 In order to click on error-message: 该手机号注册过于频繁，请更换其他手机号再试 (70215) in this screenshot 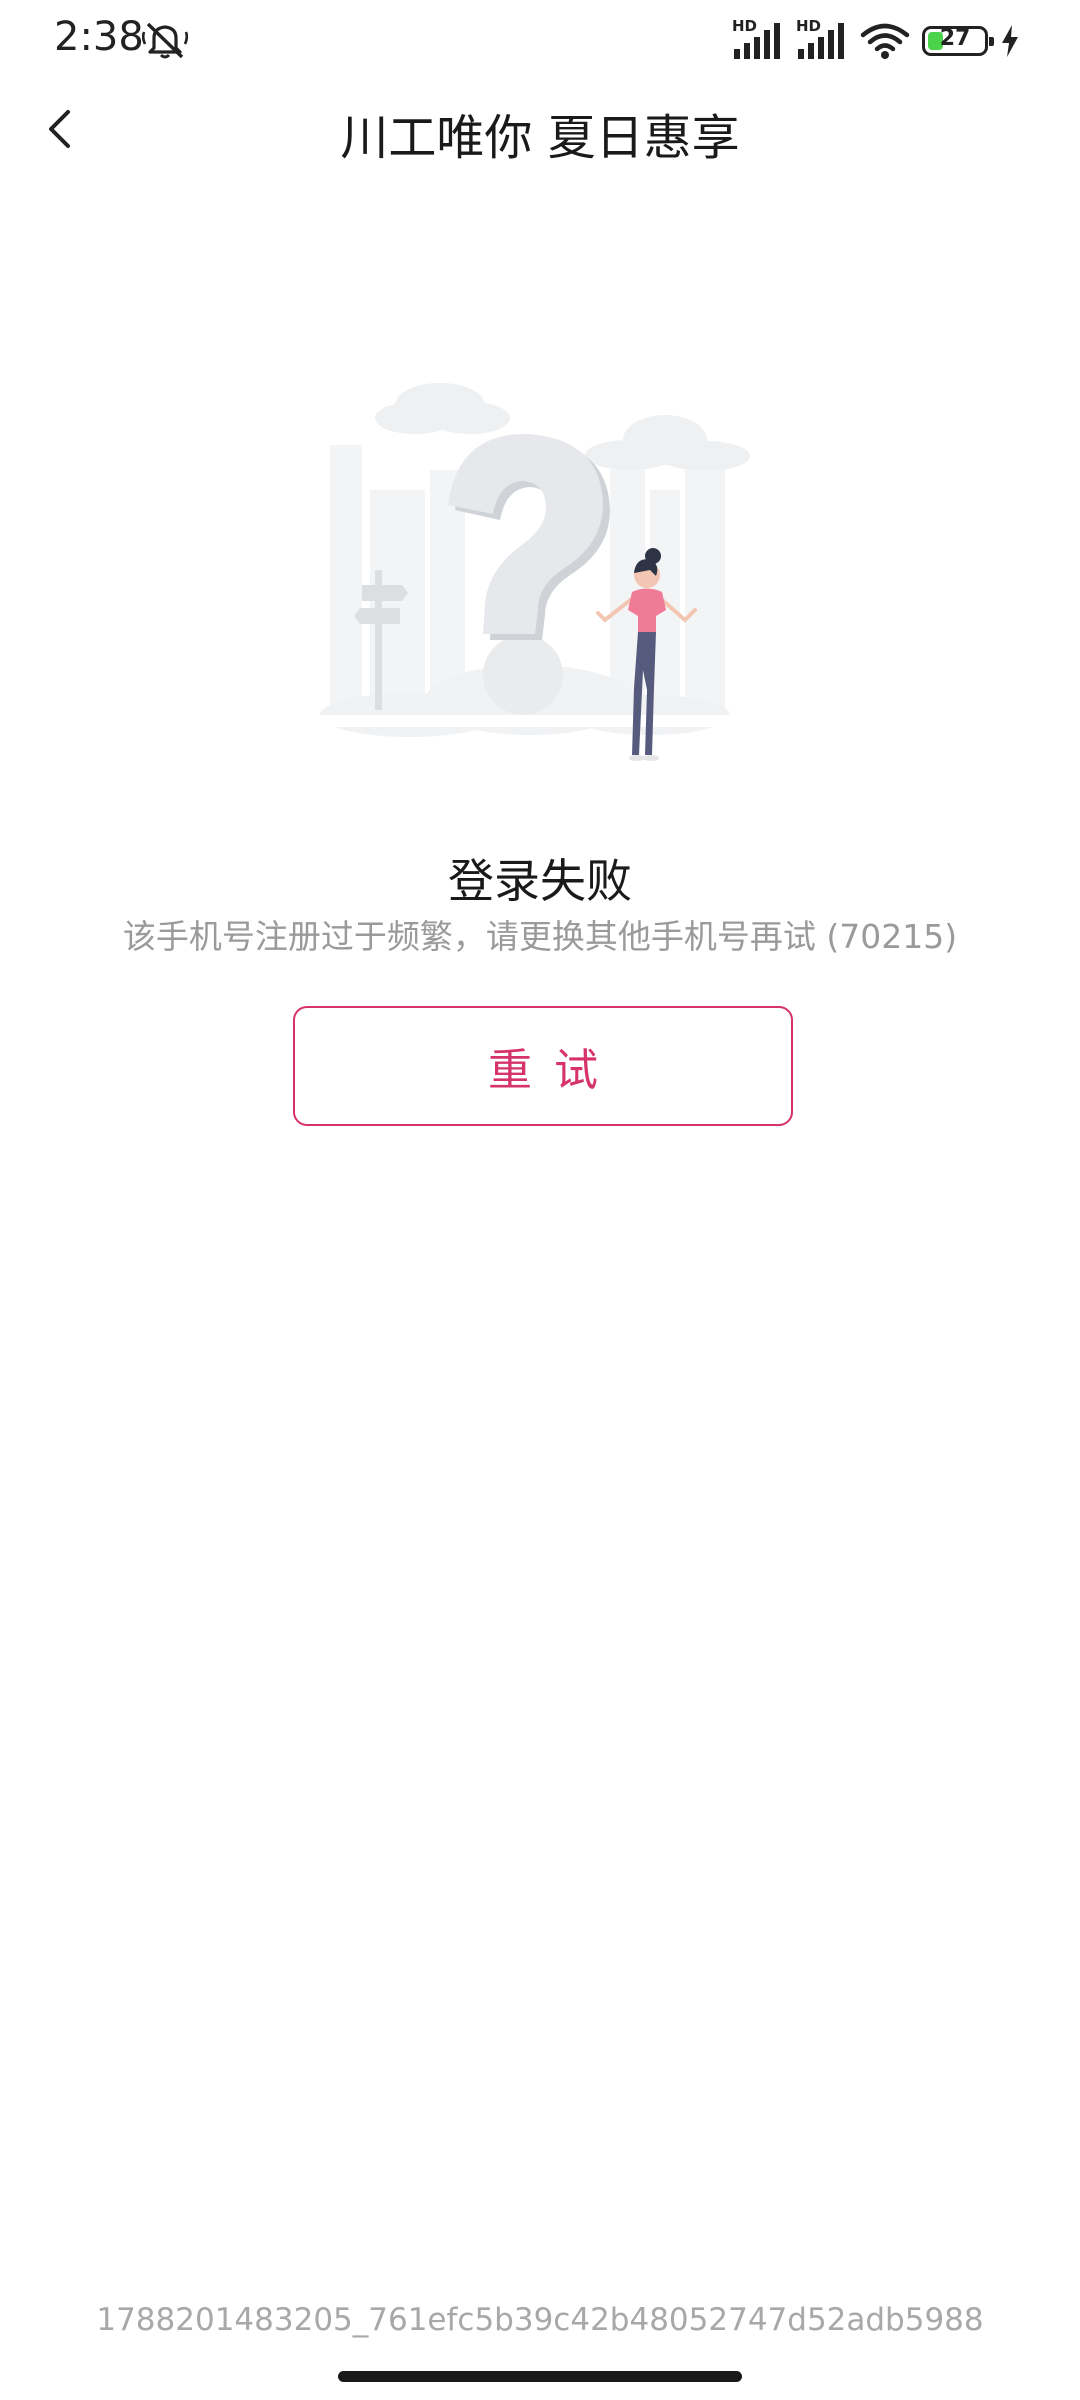, I will do `click(540, 936)`.